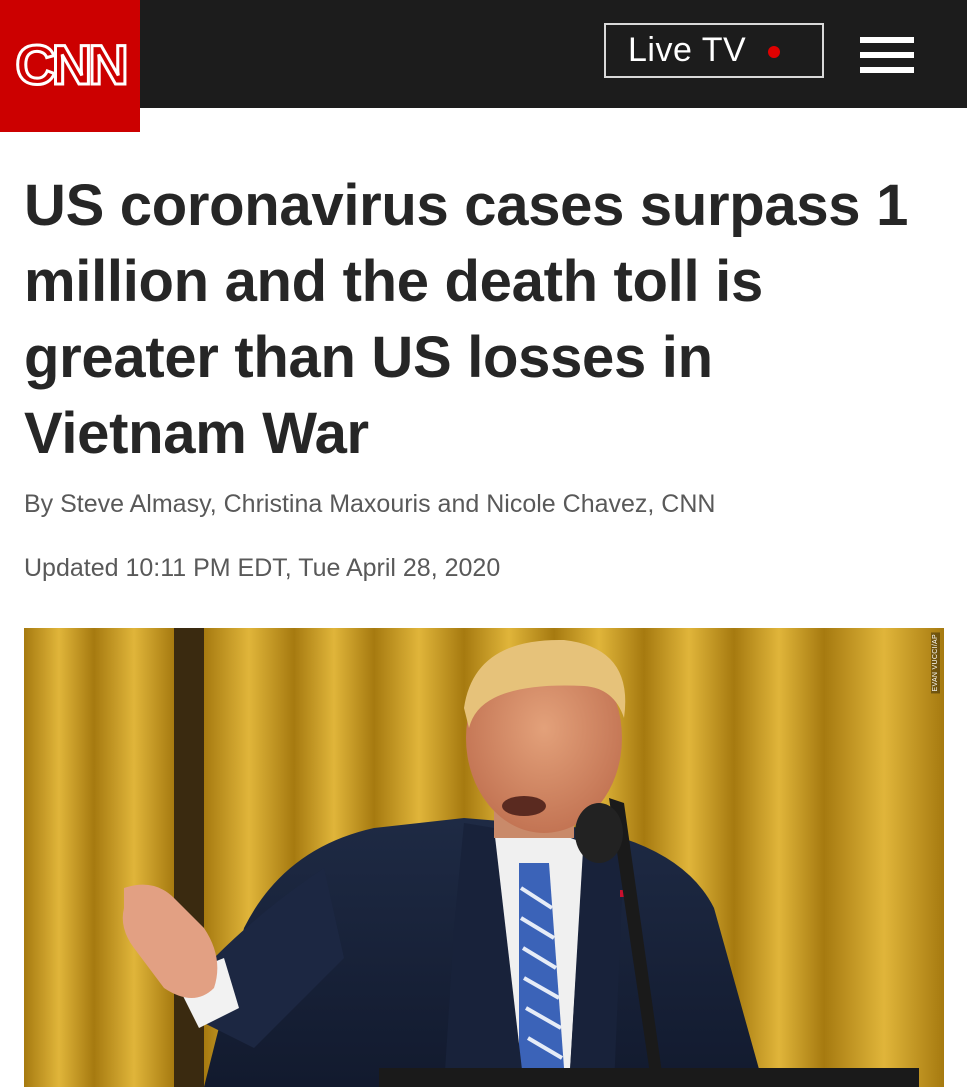  I want to click on logo-text: CNN, so click(72, 64).